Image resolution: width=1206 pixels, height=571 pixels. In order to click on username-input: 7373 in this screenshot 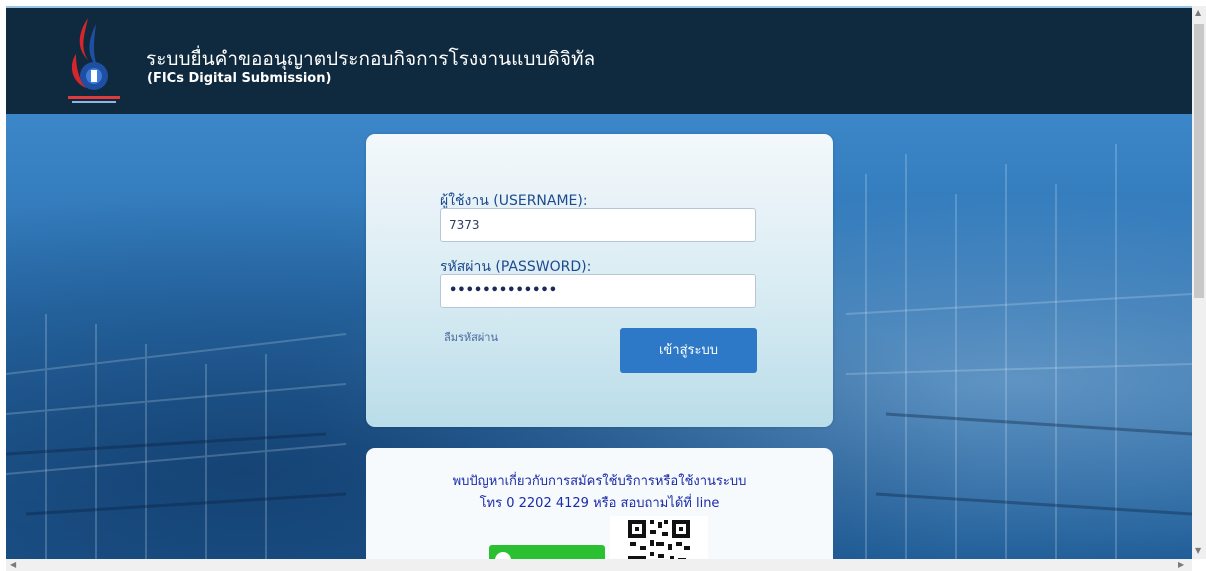, I will do `click(598, 225)`.